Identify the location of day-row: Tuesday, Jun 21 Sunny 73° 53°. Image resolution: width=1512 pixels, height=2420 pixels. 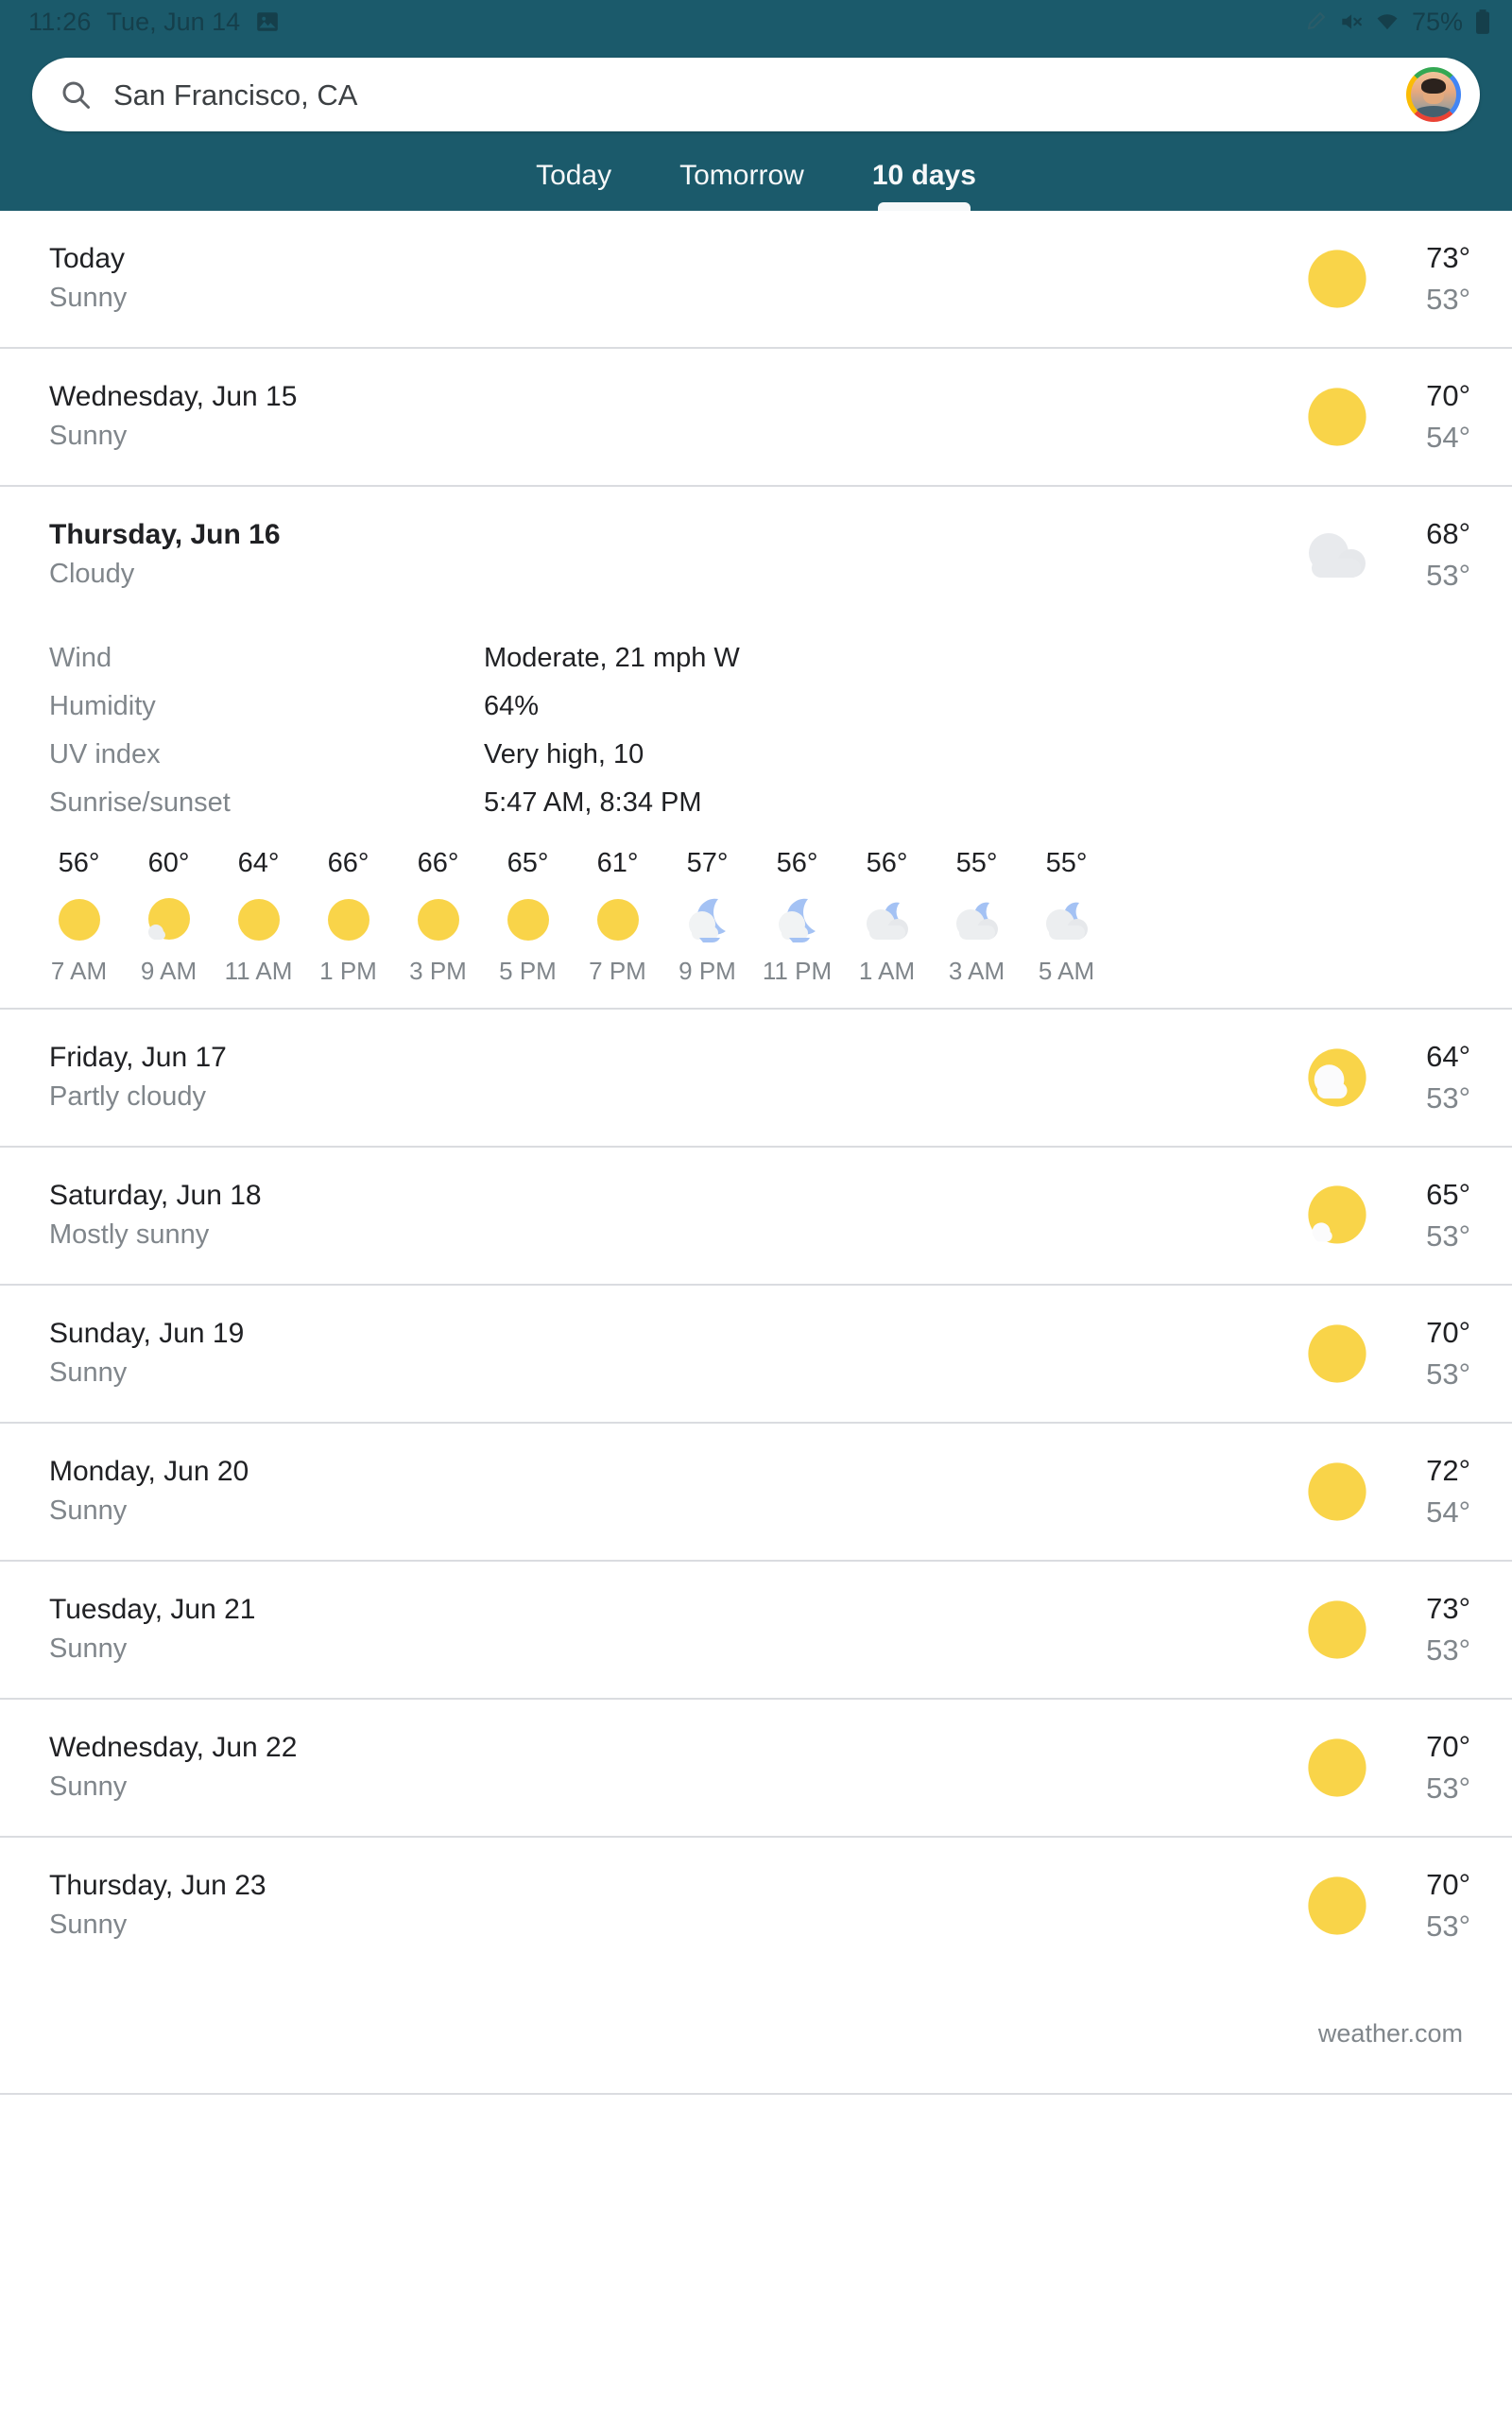
(756, 1630).